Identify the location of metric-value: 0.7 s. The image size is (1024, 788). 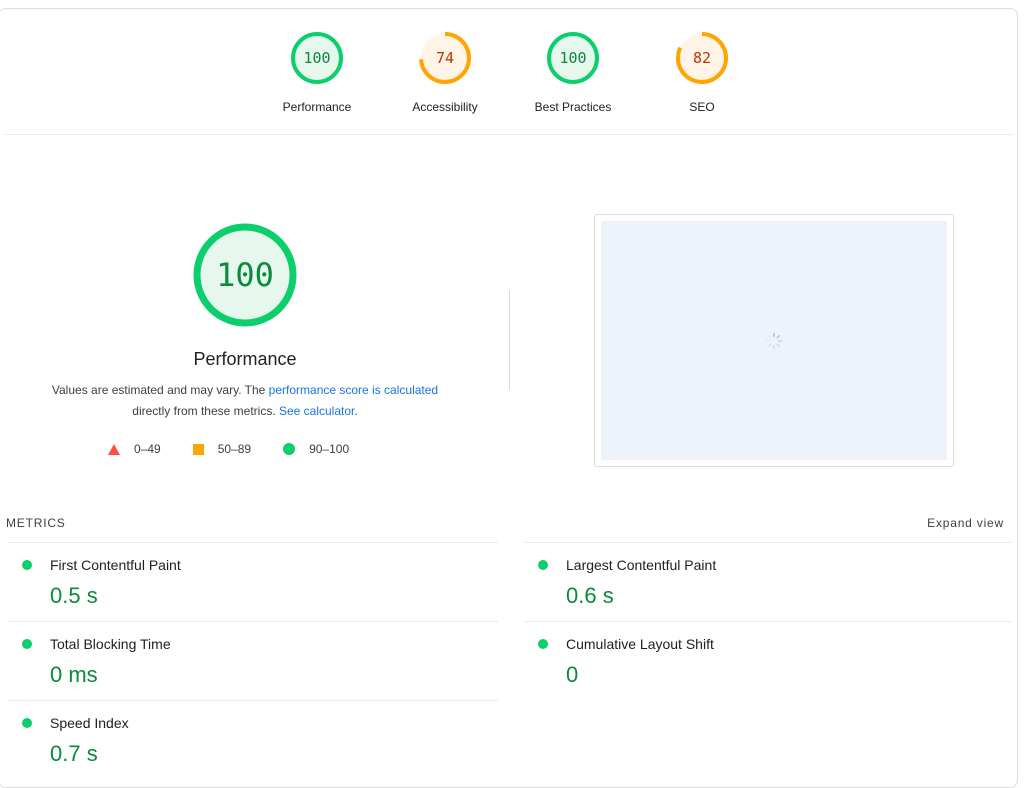
(74, 753).